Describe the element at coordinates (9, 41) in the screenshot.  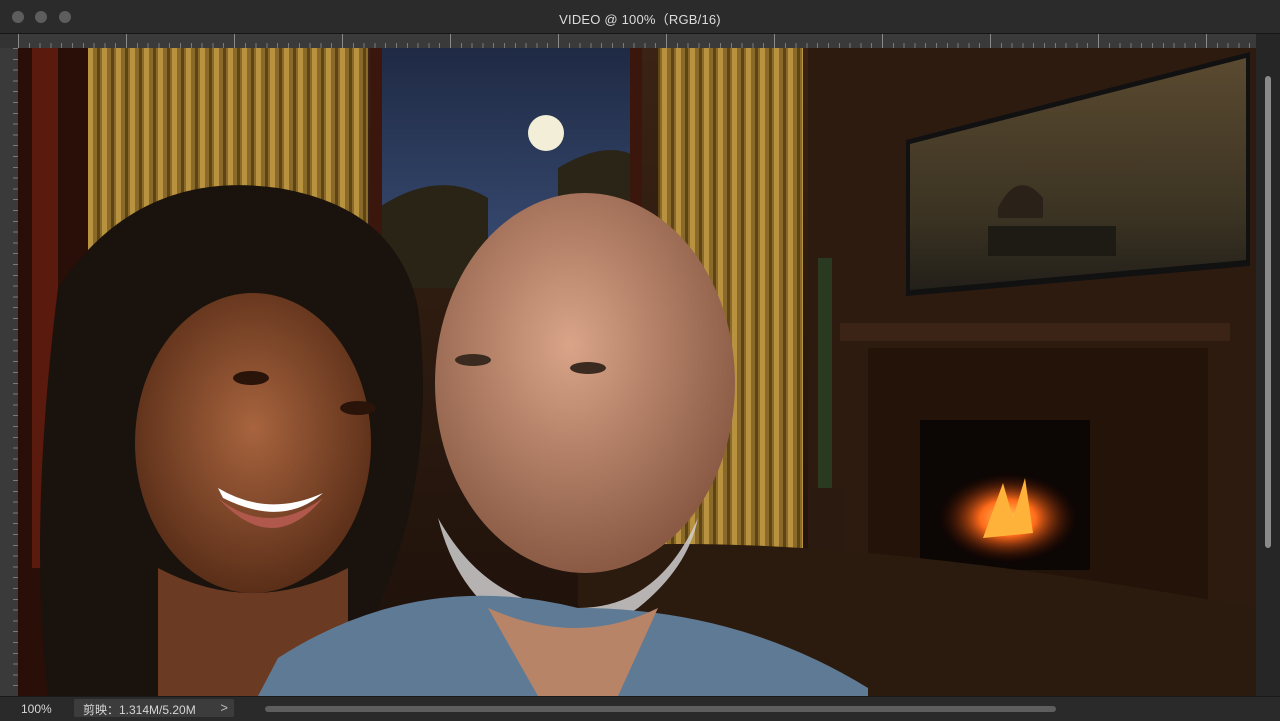
I see `ruler-origin` at that location.